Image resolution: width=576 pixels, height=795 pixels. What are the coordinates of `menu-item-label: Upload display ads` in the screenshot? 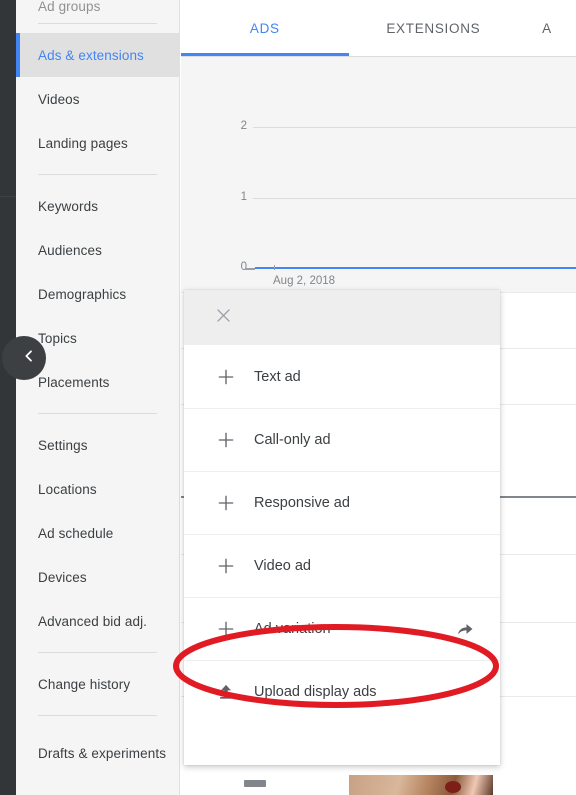 It's located at (315, 692).